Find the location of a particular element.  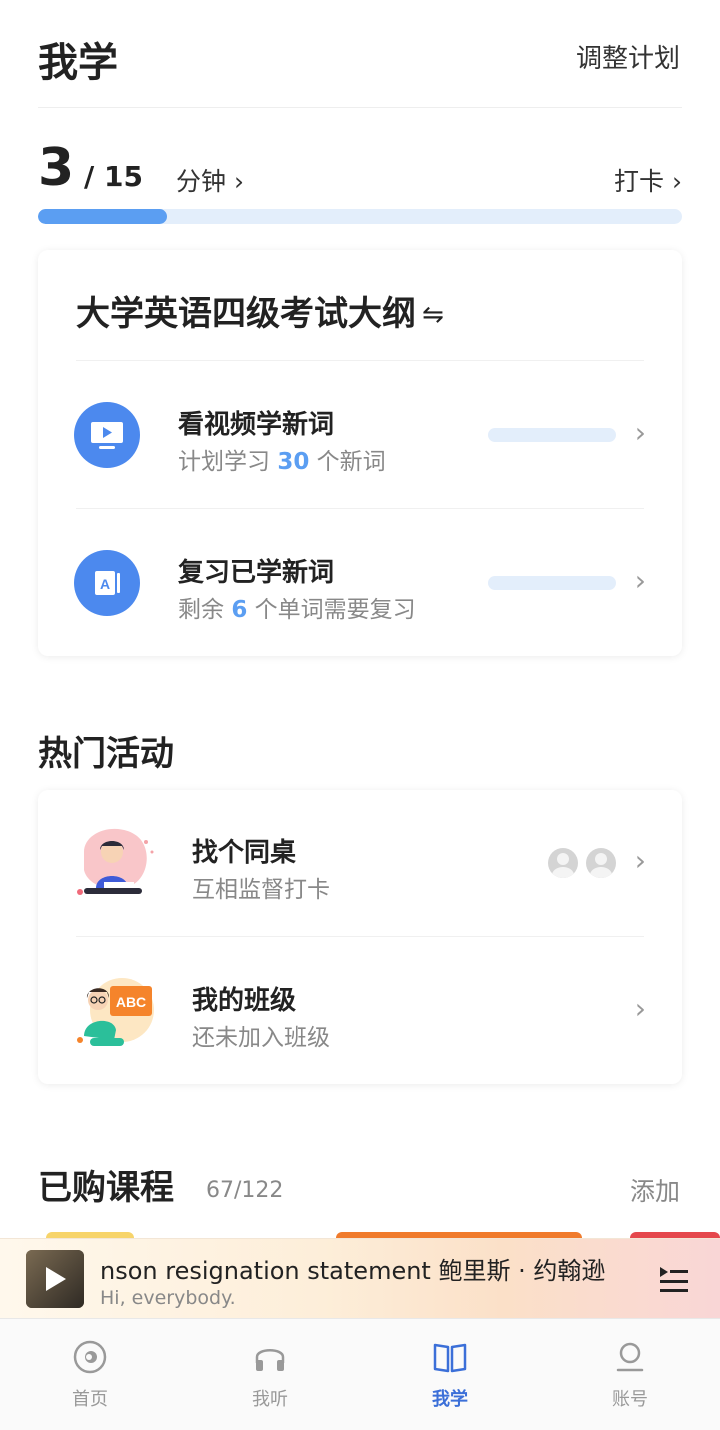

row-subtitle: 剩余 6 个单词需要复习 is located at coordinates (297, 610).